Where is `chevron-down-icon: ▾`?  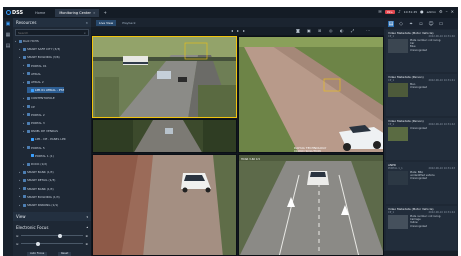 chevron-down-icon: ▾ is located at coordinates (87, 217).